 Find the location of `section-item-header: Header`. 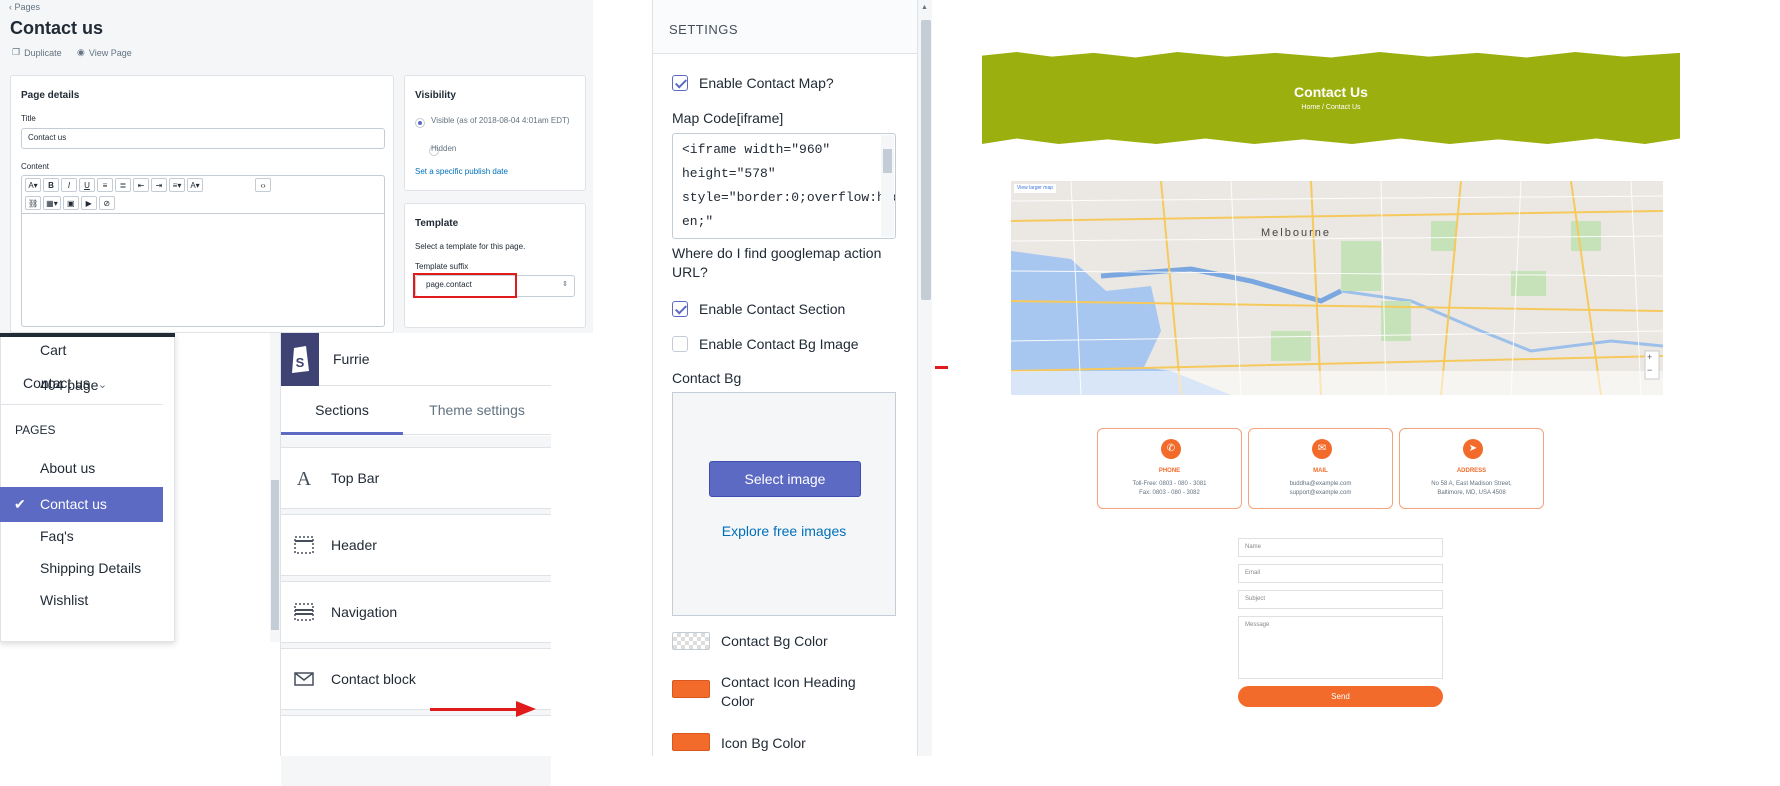

section-item-header: Header is located at coordinates (416, 545).